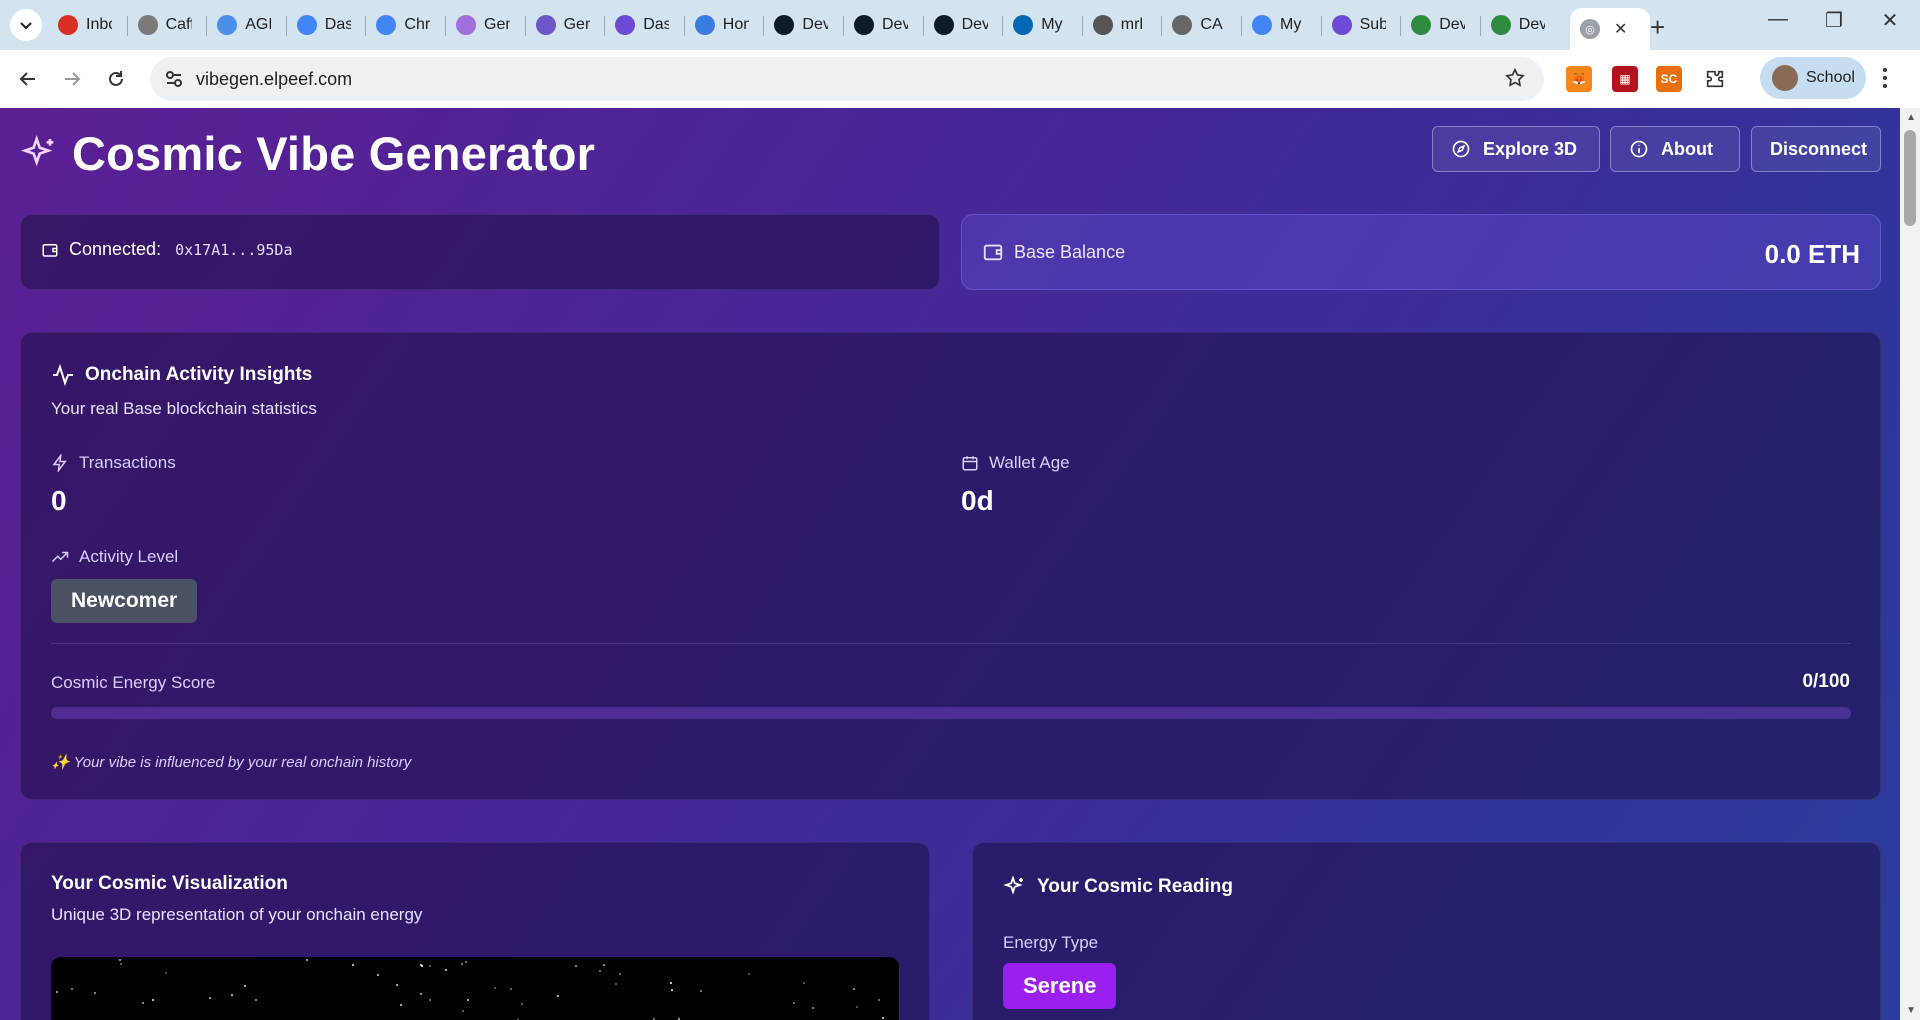  I want to click on tab-search-button, so click(26, 25).